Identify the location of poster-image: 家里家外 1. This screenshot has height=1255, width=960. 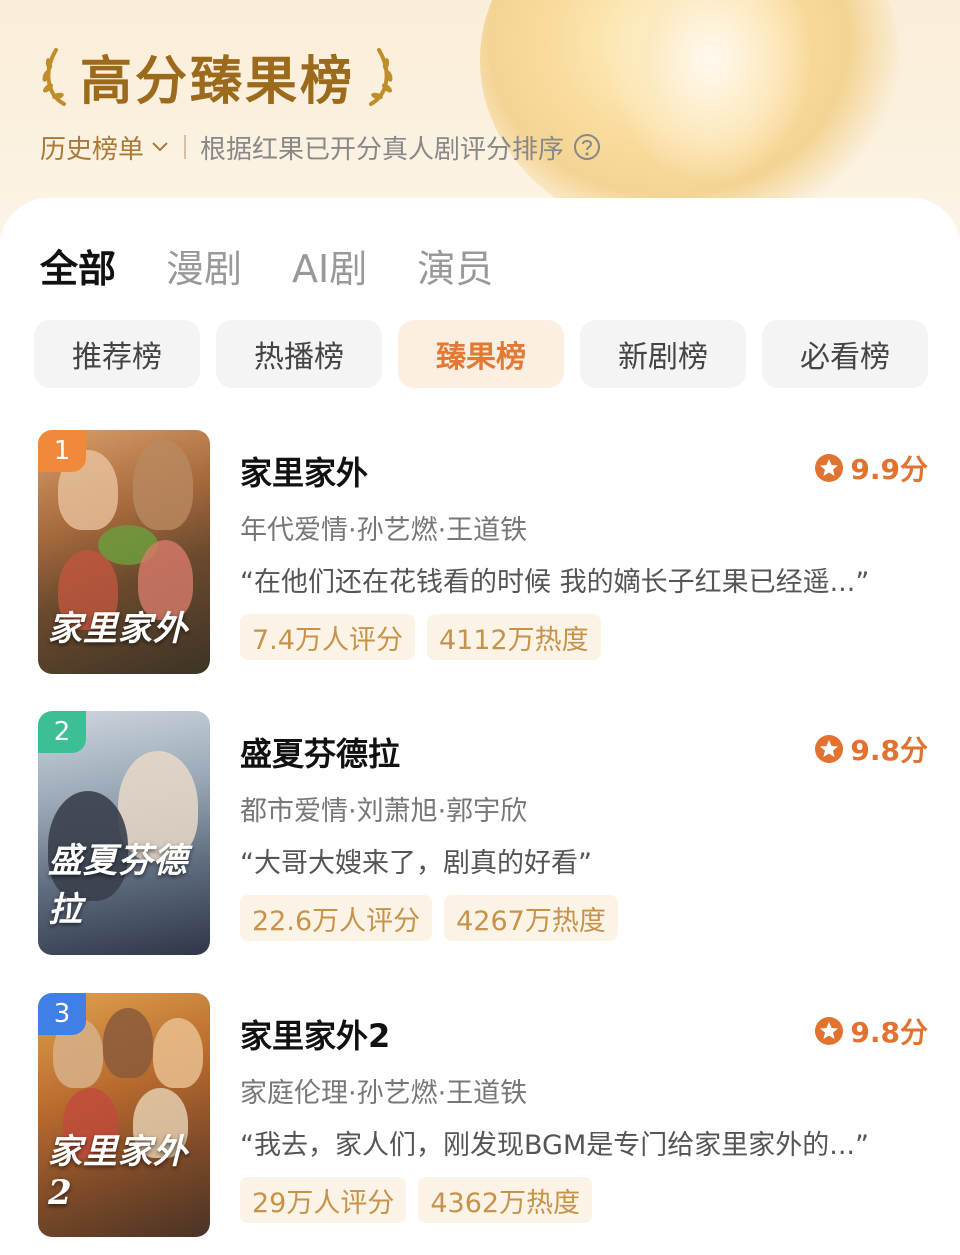
(124, 552).